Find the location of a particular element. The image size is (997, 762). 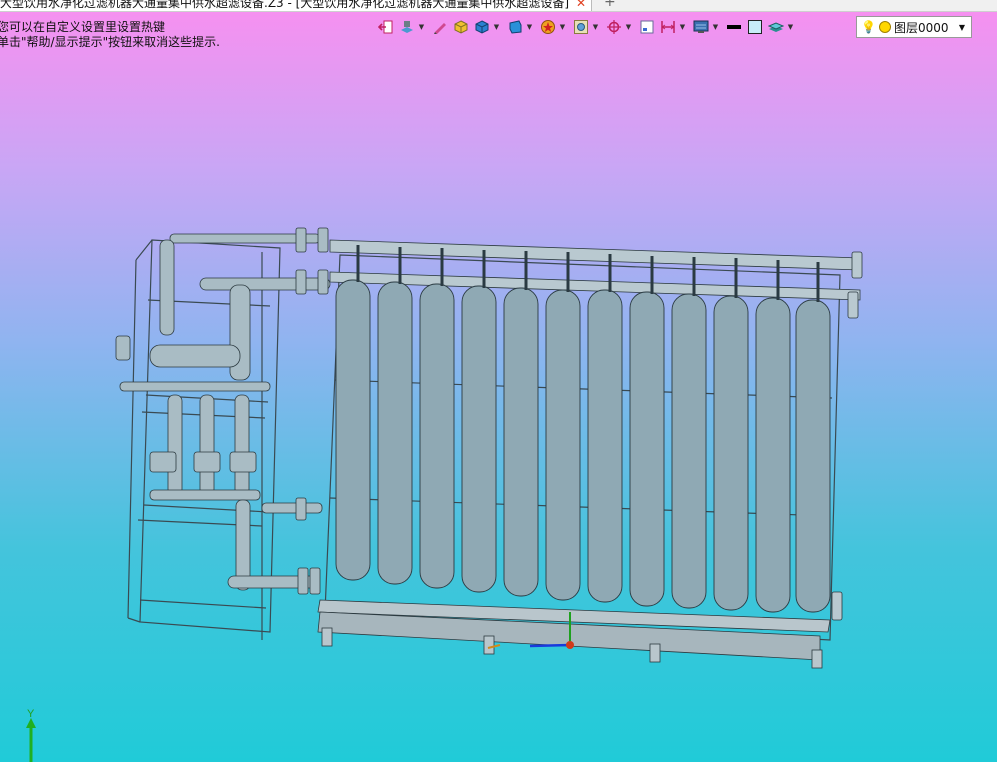

dimension-icon is located at coordinates (668, 27).